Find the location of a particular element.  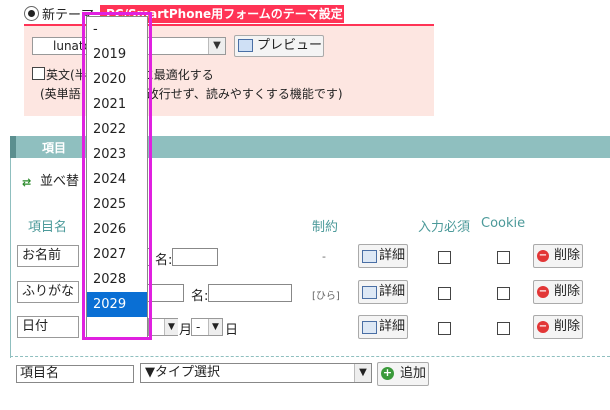

constraint-value: - is located at coordinates (324, 256).